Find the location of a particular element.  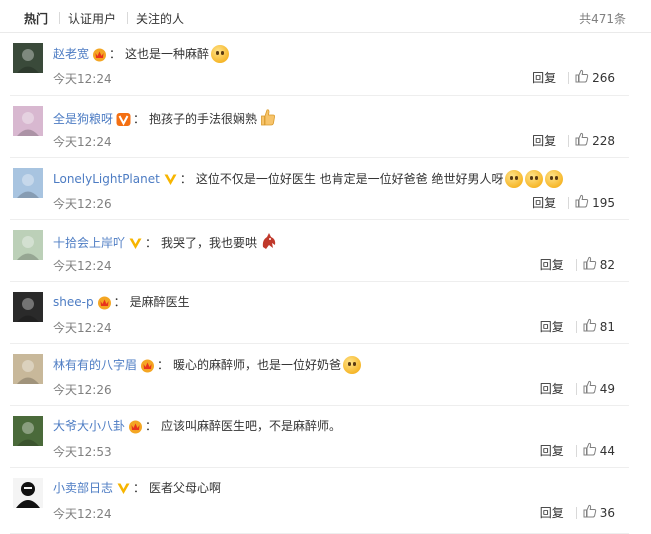

like-button: 44 is located at coordinates (599, 450).